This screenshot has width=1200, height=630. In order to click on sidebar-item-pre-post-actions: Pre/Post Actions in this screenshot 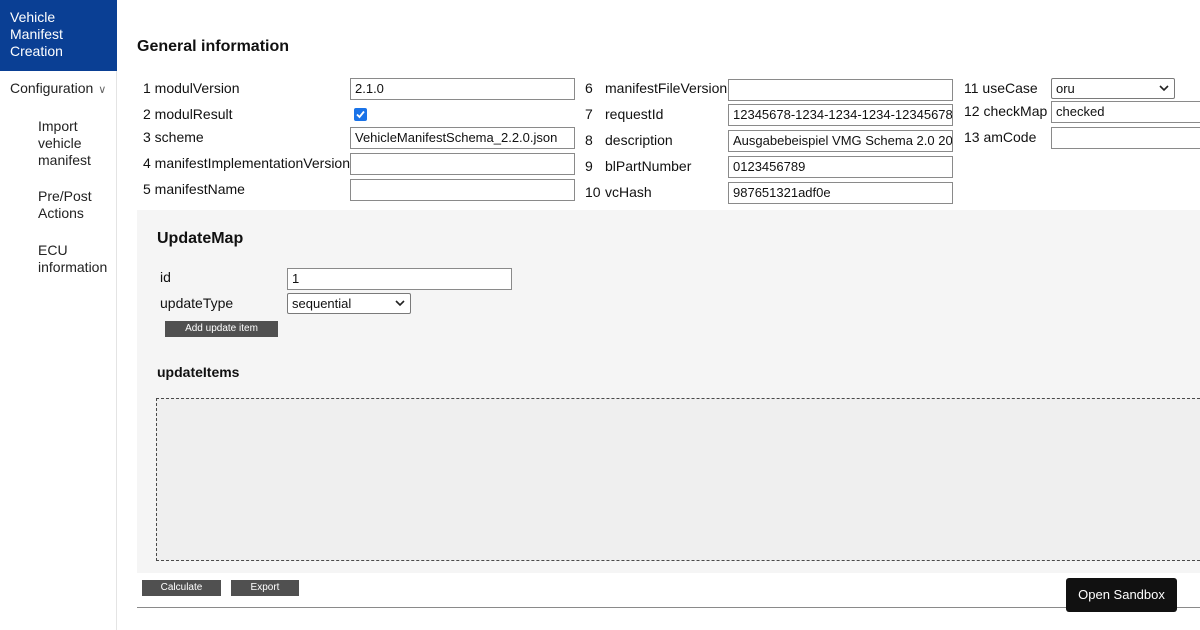, I will do `click(77, 205)`.